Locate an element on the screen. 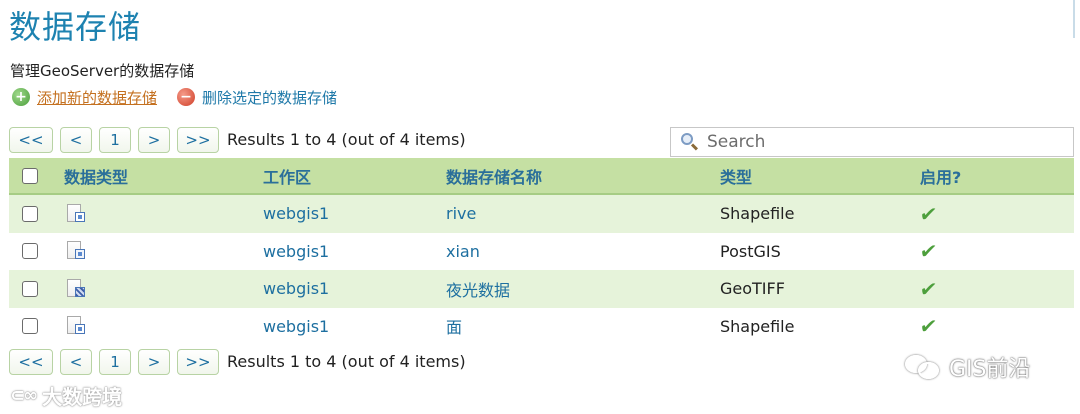 Image resolution: width=1080 pixels, height=414 pixels. add-datastore-link: + 添加新的数据存储 is located at coordinates (84, 97).